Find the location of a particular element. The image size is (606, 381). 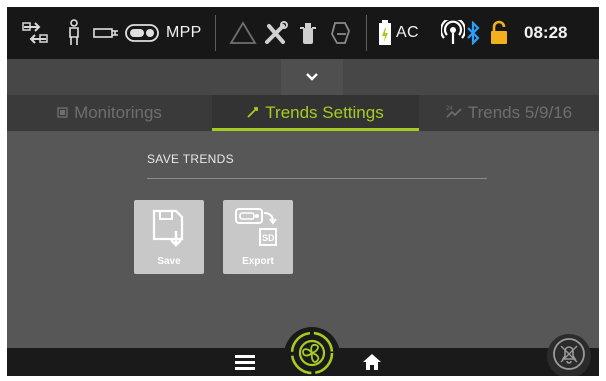

alarm-triangle-icon is located at coordinates (243, 33).